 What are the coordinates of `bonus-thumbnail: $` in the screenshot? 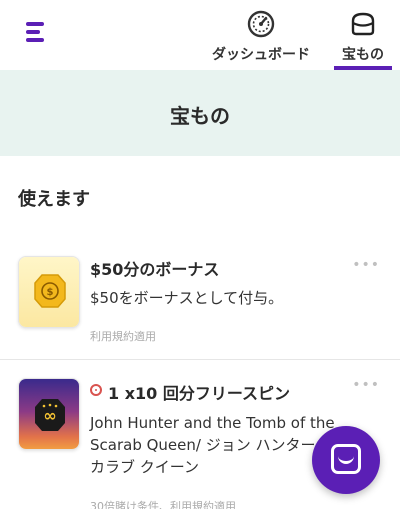 It's located at (49, 292).